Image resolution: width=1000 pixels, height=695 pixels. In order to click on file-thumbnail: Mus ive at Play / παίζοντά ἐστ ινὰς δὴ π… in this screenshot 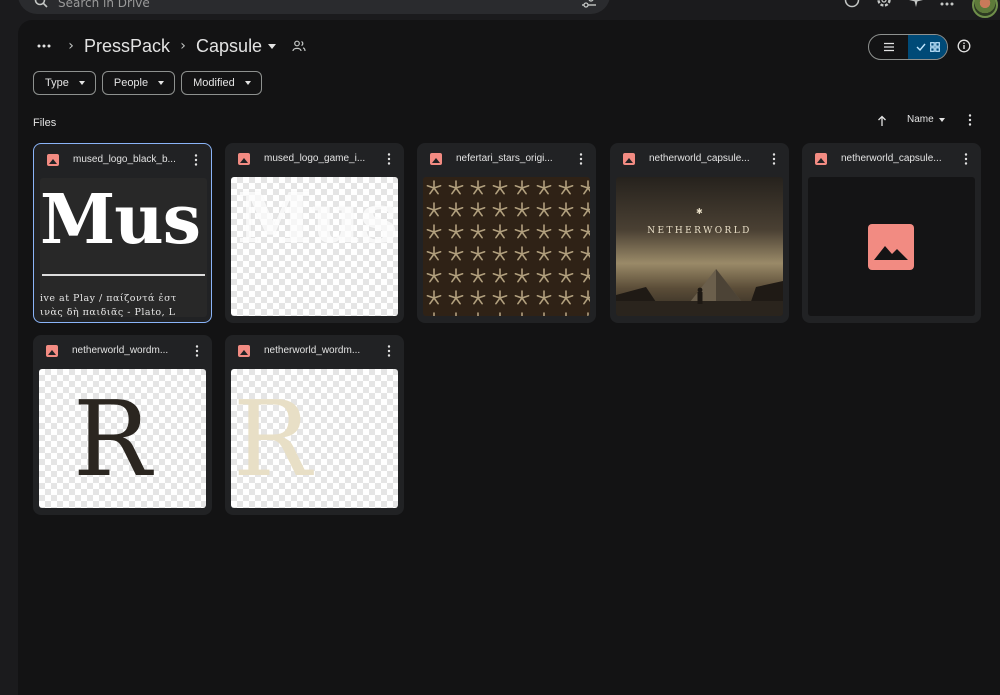, I will do `click(123, 247)`.